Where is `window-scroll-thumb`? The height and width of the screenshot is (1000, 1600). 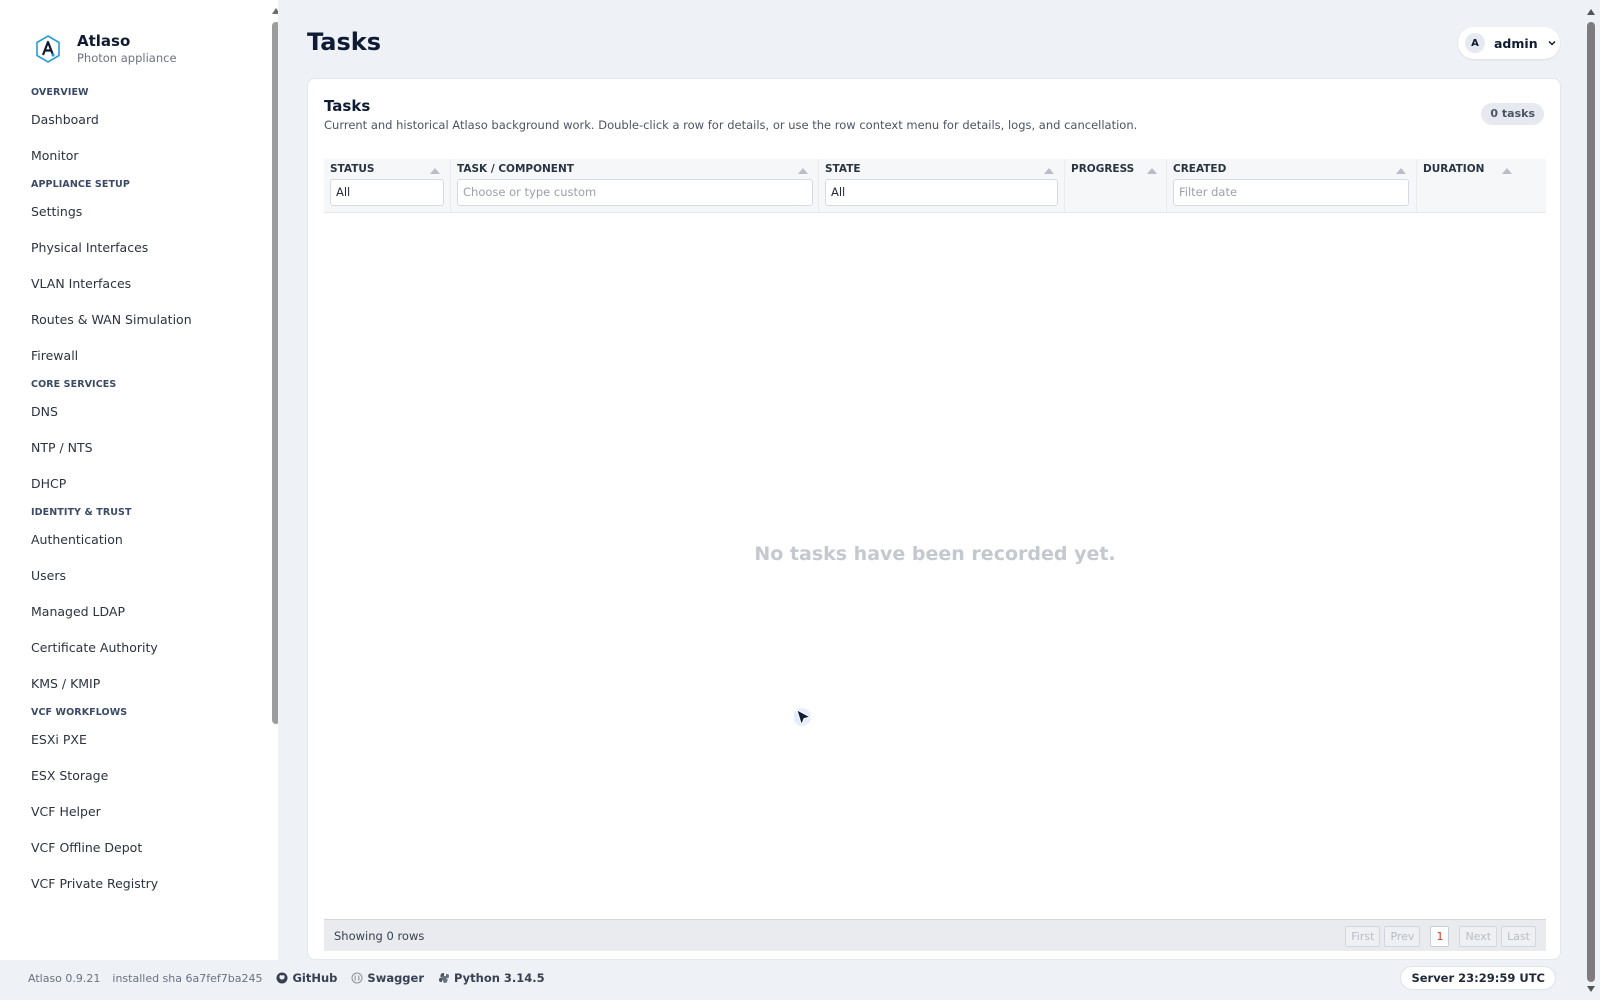
window-scroll-thumb is located at coordinates (1591, 502).